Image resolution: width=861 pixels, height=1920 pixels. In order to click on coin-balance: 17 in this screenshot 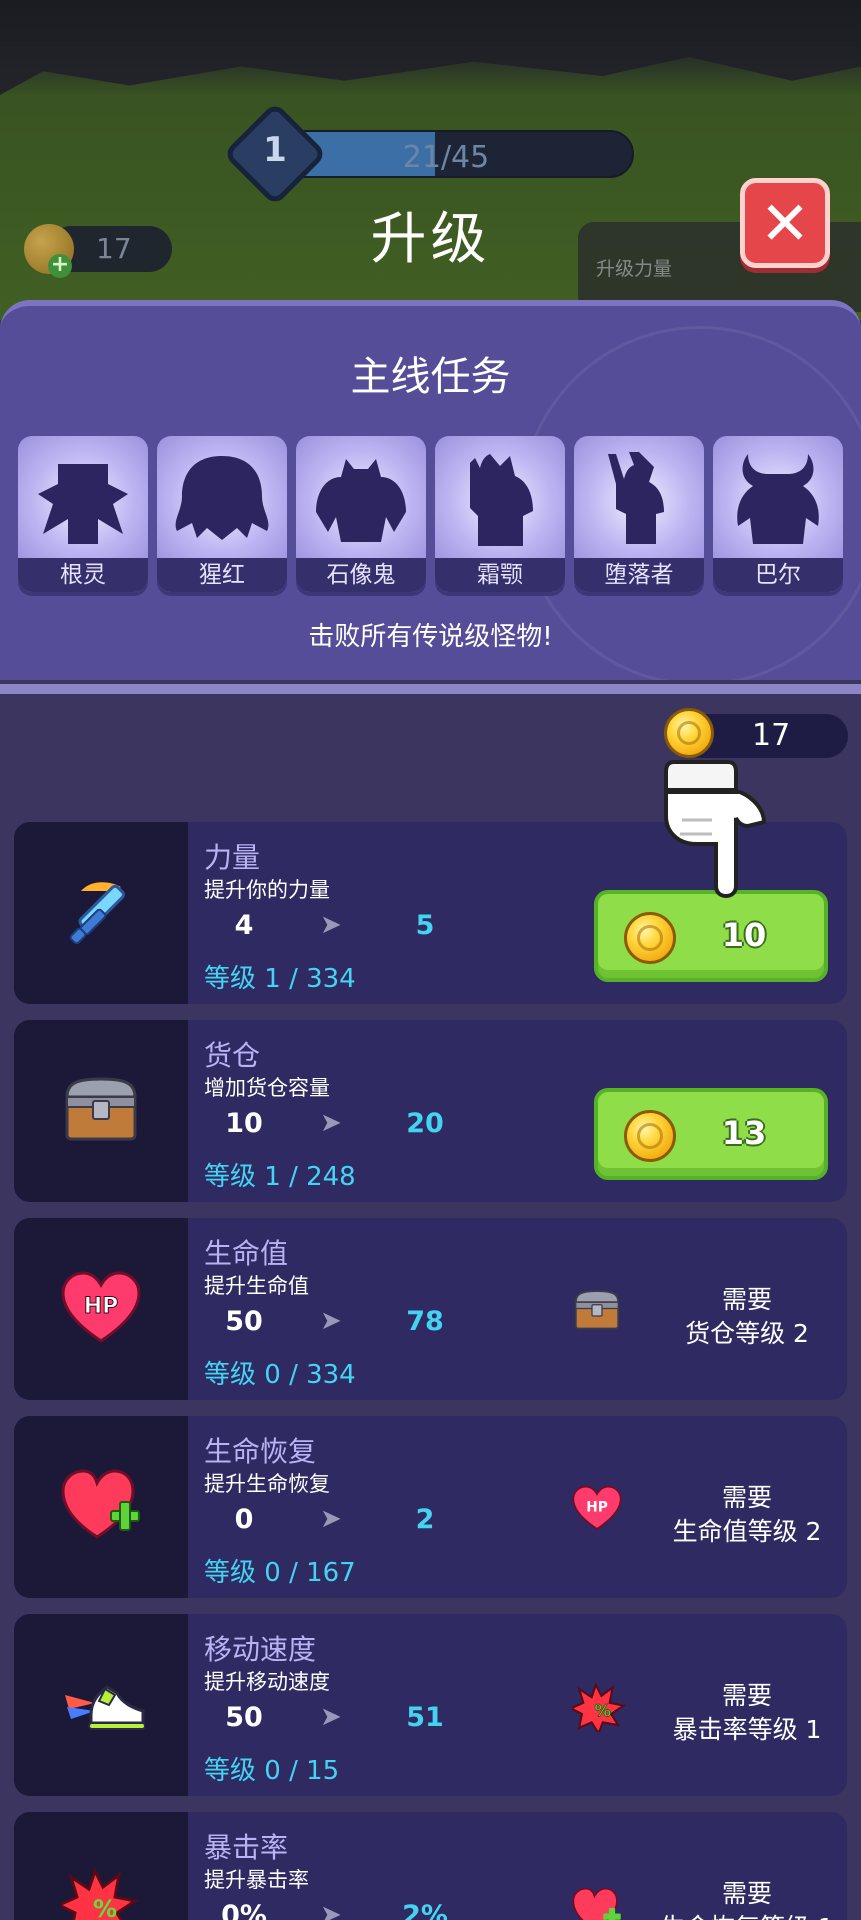, I will do `click(771, 735)`.